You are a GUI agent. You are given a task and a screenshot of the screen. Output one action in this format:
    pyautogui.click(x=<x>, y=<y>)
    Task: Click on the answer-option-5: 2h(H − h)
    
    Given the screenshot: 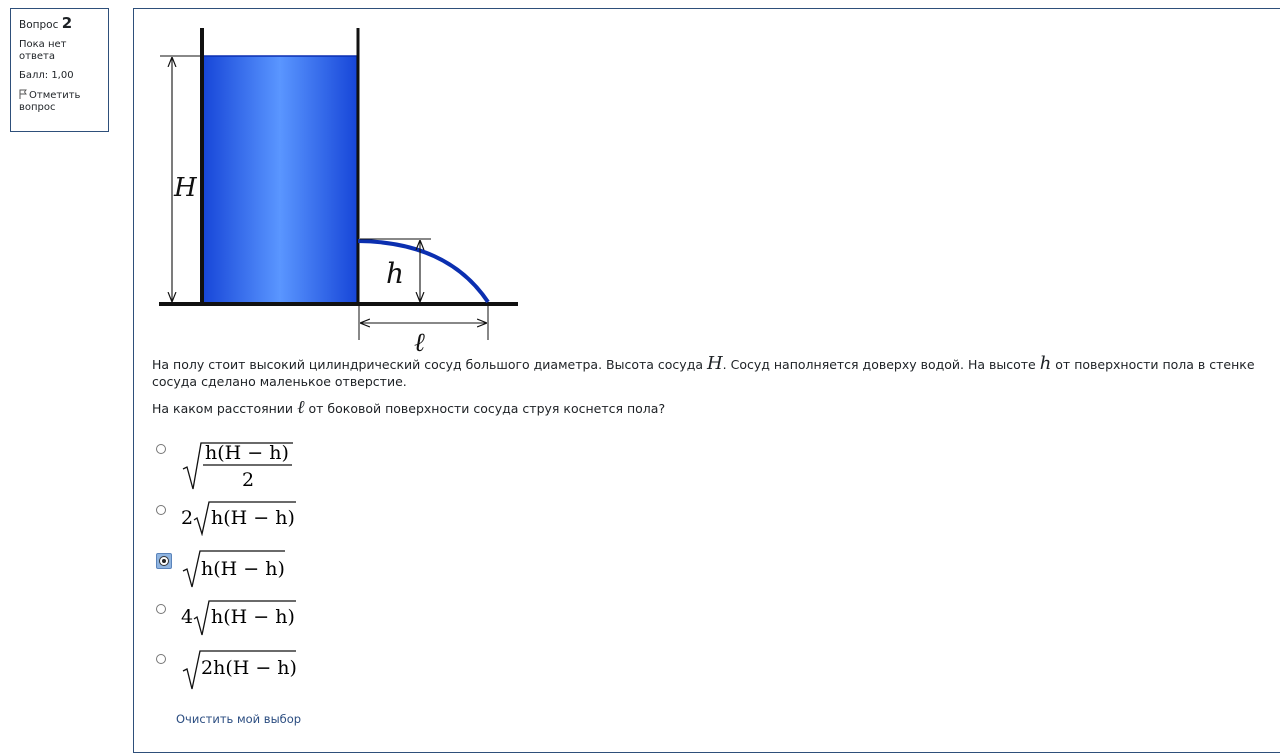 What is the action you would take?
    pyautogui.click(x=236, y=669)
    